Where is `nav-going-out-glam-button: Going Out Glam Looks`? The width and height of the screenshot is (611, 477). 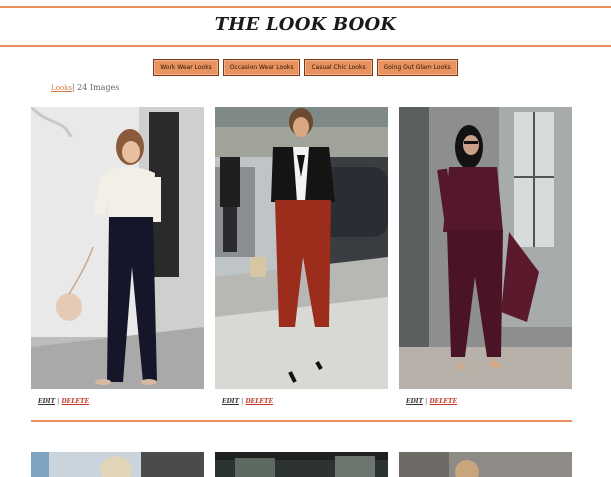 nav-going-out-glam-button: Going Out Glam Looks is located at coordinates (417, 67).